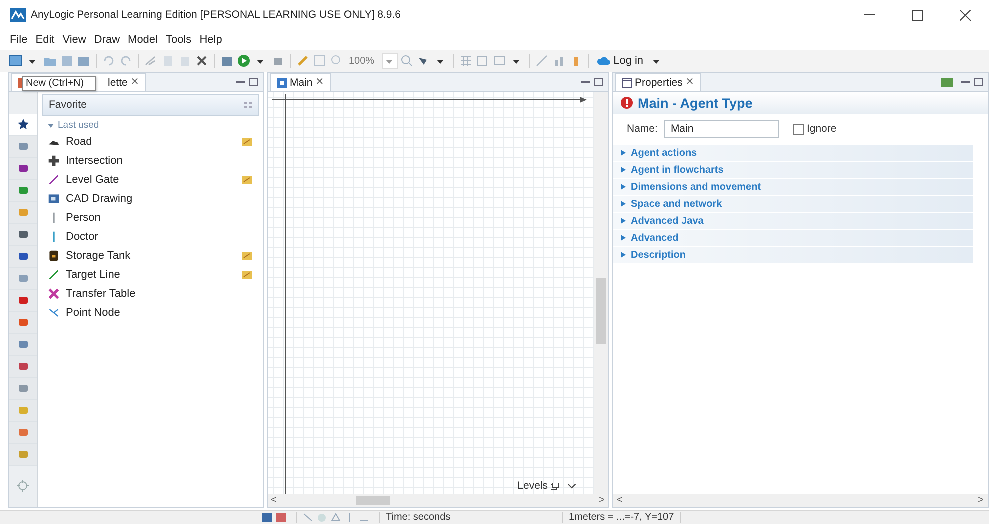 This screenshot has width=989, height=524. Describe the element at coordinates (620, 61) in the screenshot. I see `login-button: Log in` at that location.